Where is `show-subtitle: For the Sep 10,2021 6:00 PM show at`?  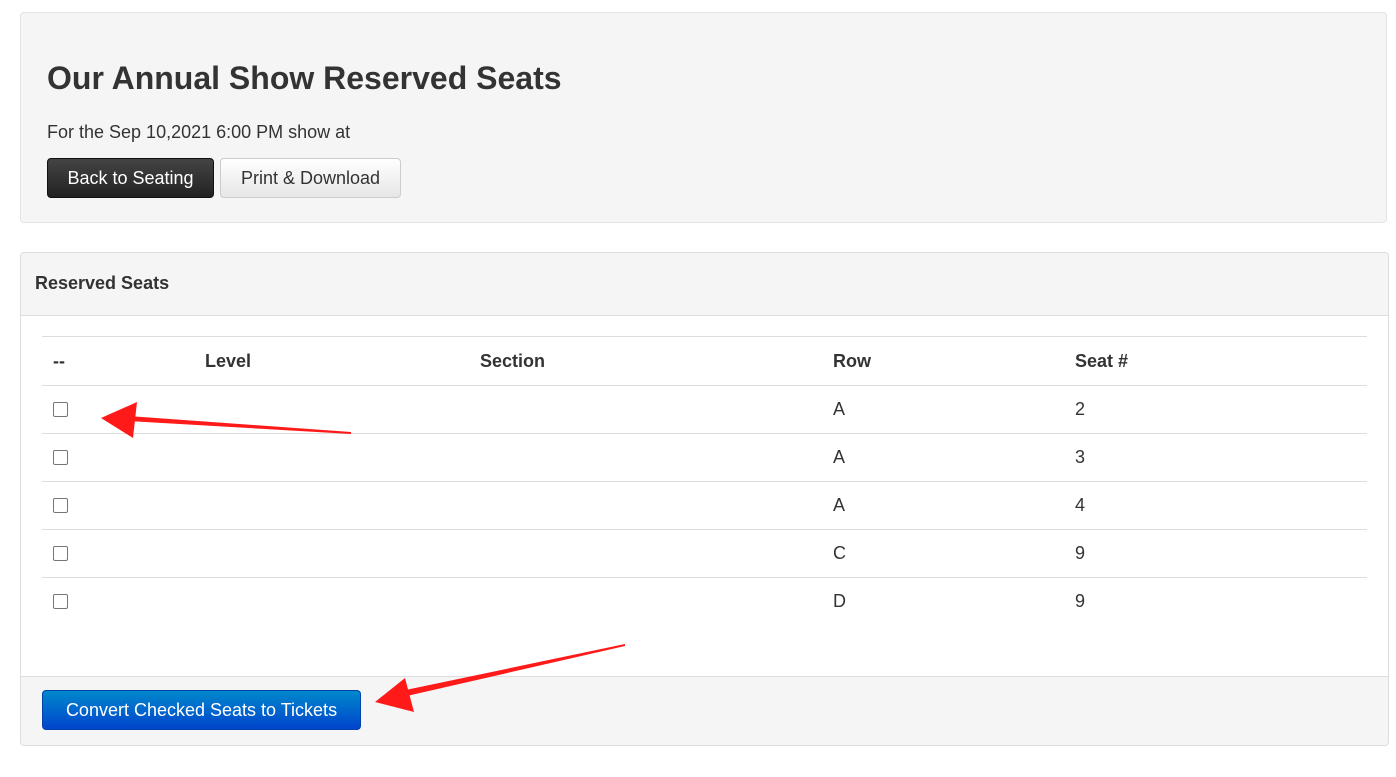 show-subtitle: For the Sep 10,2021 6:00 PM show at is located at coordinates (199, 132).